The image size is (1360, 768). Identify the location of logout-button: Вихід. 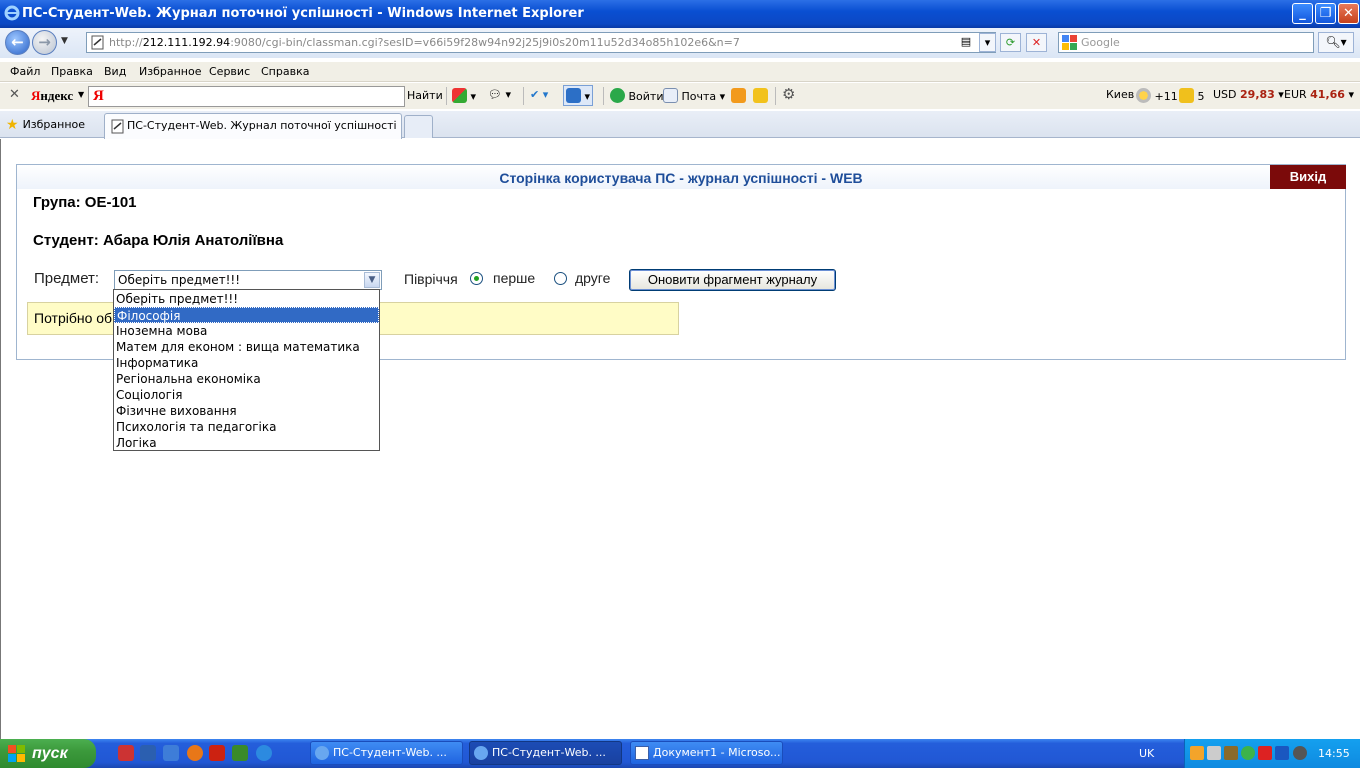
(1308, 177).